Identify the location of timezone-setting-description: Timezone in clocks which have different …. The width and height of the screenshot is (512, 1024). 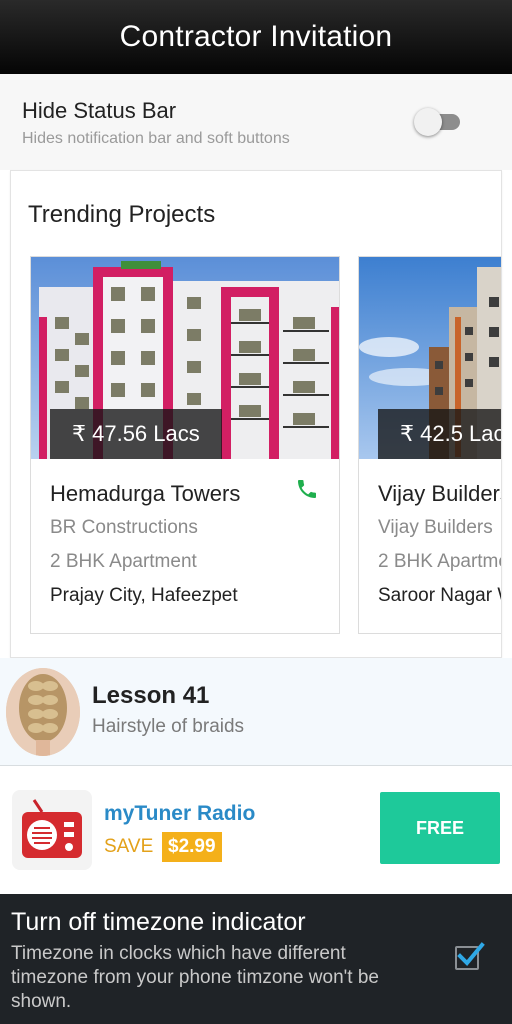
(195, 977).